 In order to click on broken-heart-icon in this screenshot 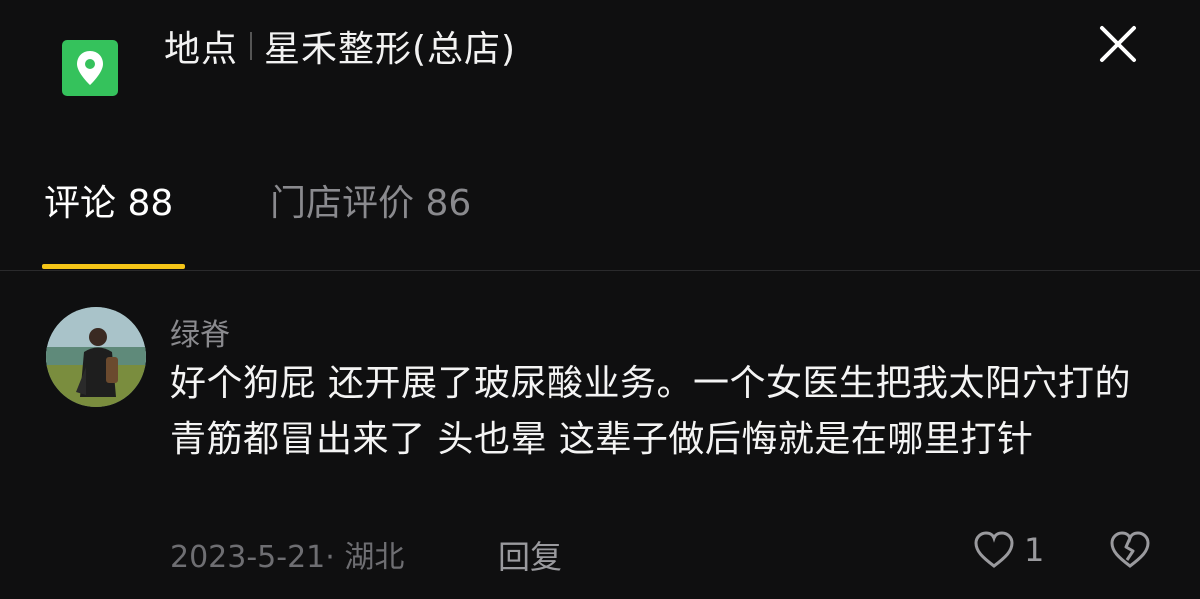, I will do `click(1130, 549)`.